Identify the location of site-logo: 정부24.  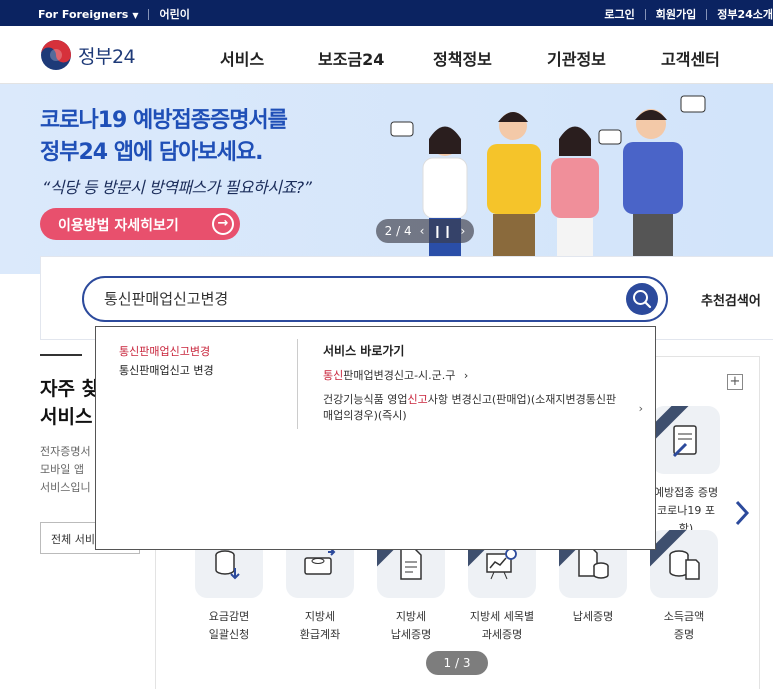
(88, 55).